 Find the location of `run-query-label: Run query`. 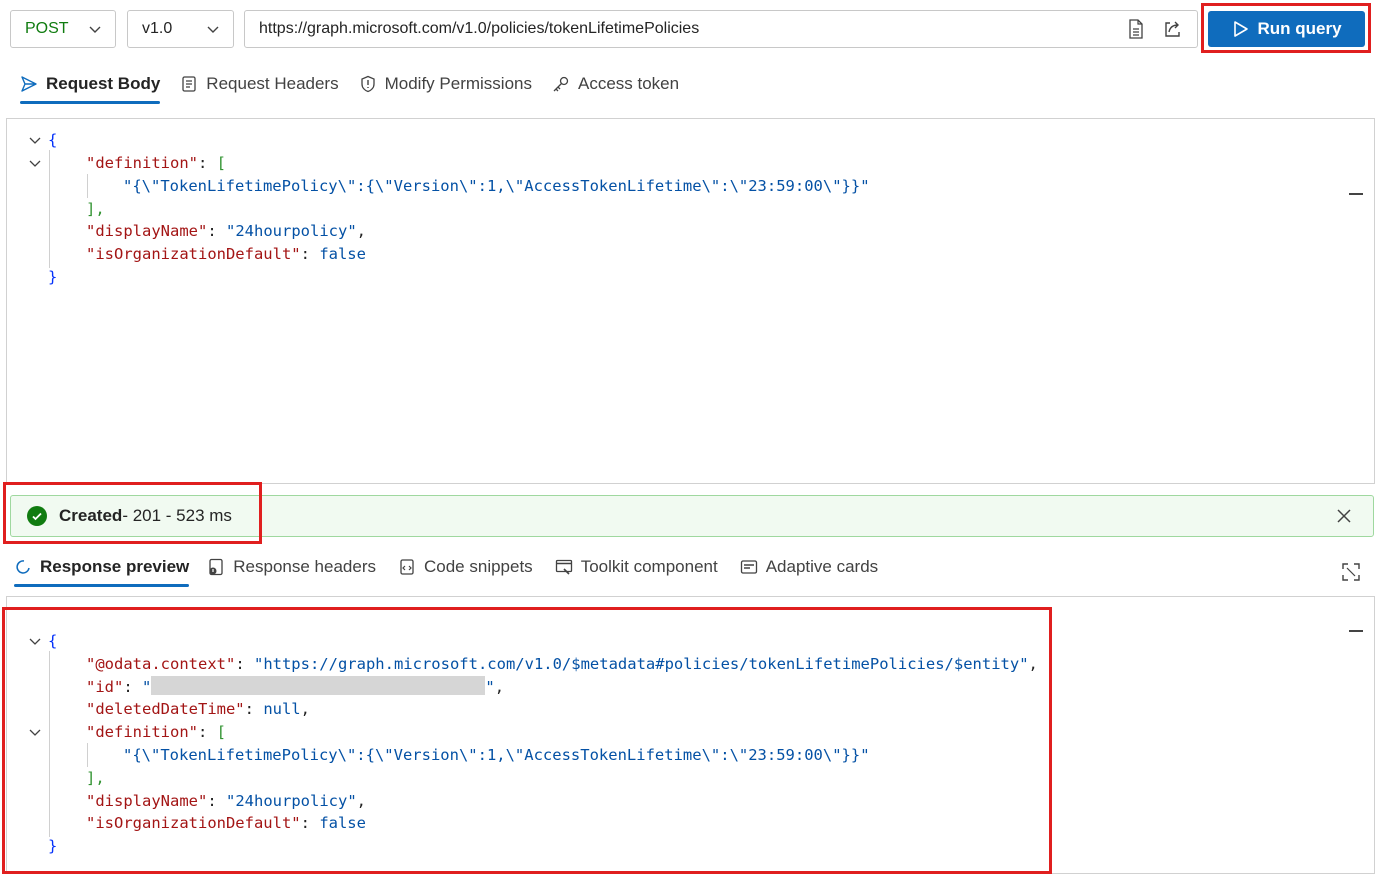

run-query-label: Run query is located at coordinates (1299, 28).